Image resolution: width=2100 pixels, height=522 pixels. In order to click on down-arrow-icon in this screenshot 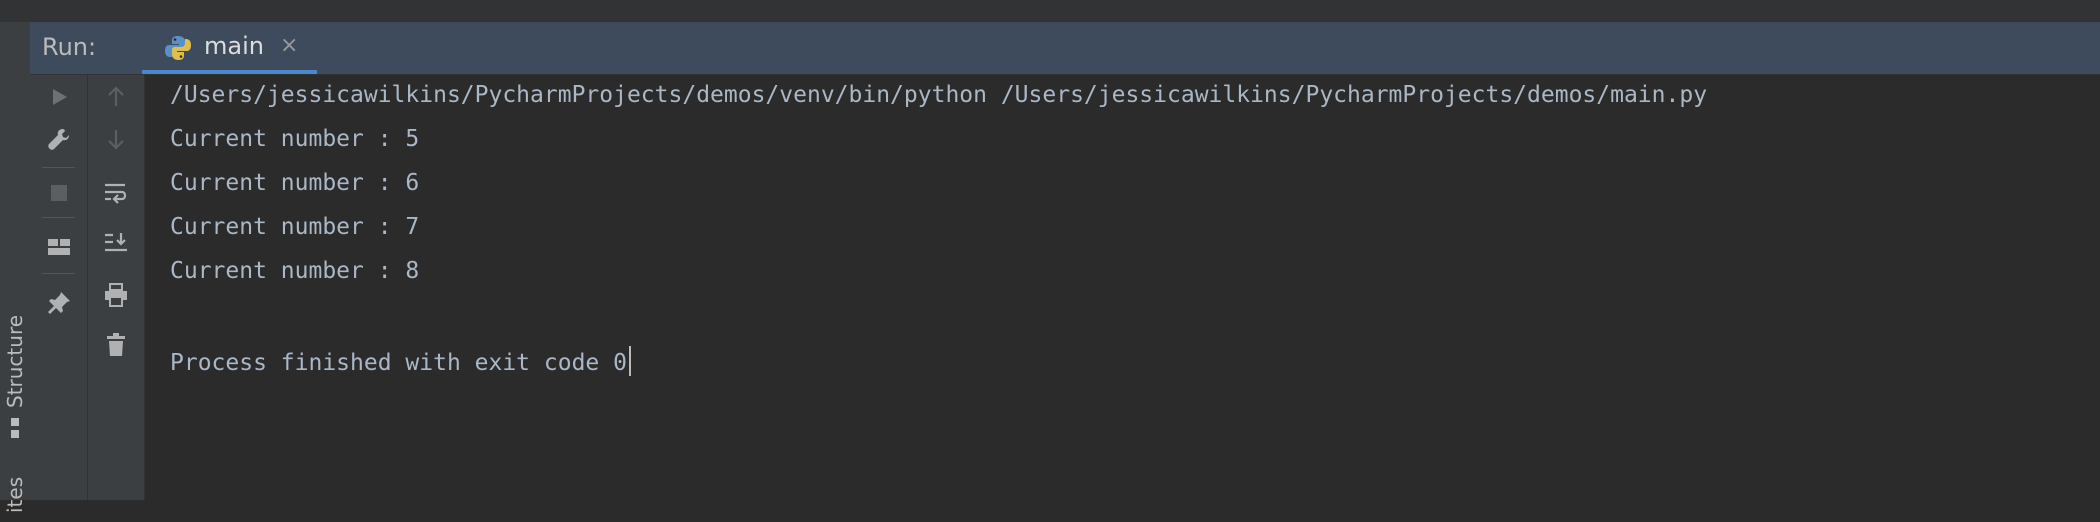, I will do `click(116, 140)`.